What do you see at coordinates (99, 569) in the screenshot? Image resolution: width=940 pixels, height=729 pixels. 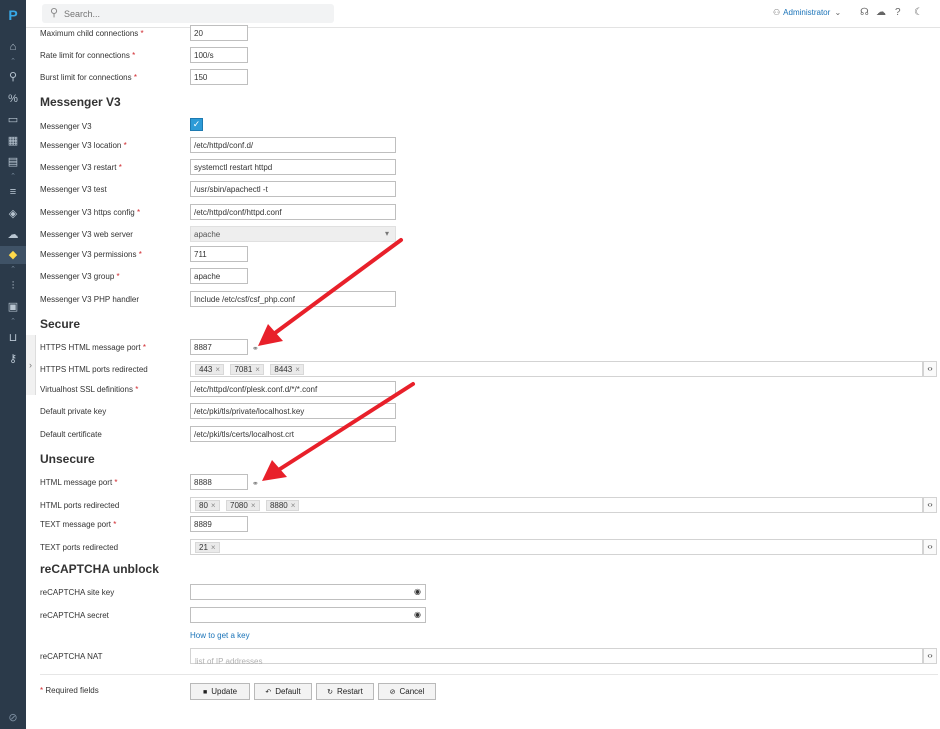 I see `section-title-recaptcha: reCAPTCHA unblock` at bounding box center [99, 569].